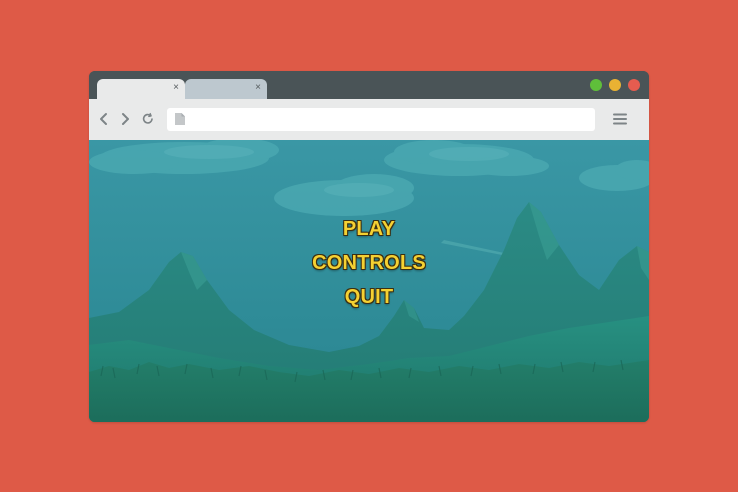 The height and width of the screenshot is (492, 738). What do you see at coordinates (634, 85) in the screenshot?
I see `close-window-button` at bounding box center [634, 85].